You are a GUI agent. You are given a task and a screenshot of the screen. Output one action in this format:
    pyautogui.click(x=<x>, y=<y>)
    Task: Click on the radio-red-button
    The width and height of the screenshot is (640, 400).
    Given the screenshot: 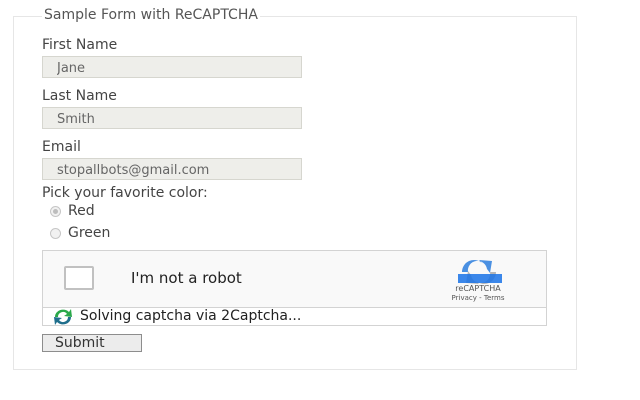 What is the action you would take?
    pyautogui.click(x=55, y=211)
    